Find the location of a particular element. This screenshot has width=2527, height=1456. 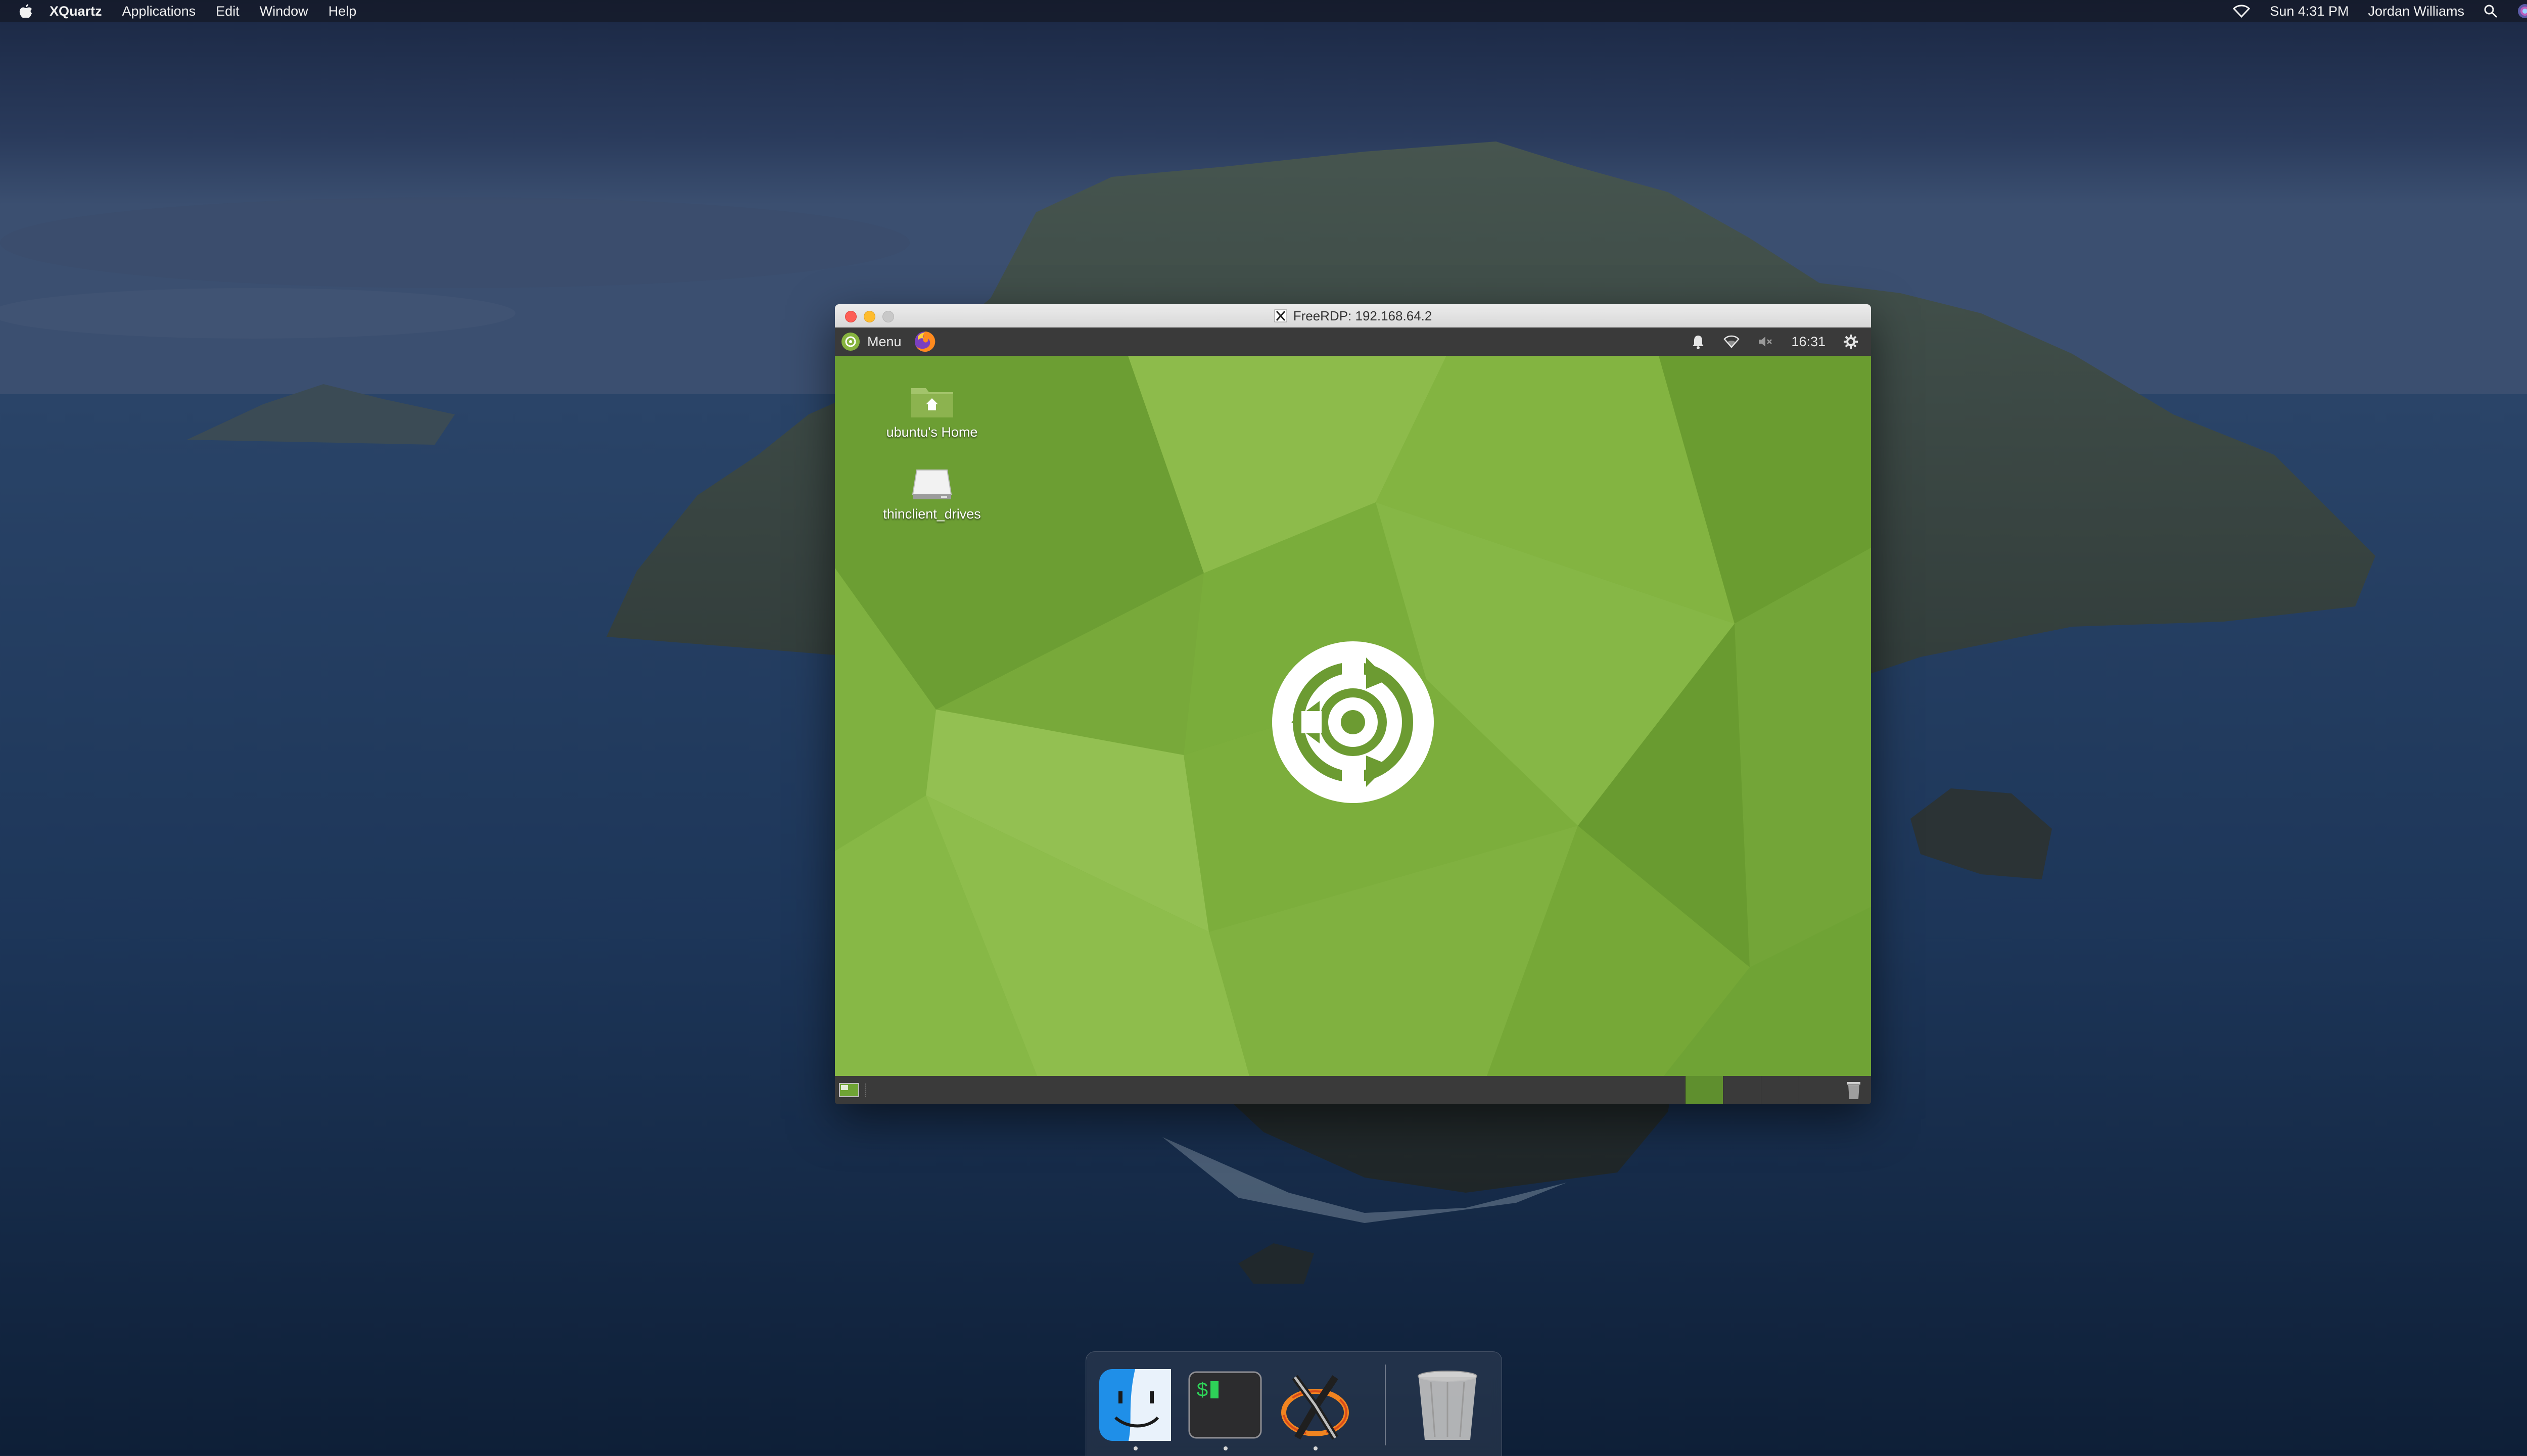

xquartz-running-indicator is located at coordinates (1316, 1448).